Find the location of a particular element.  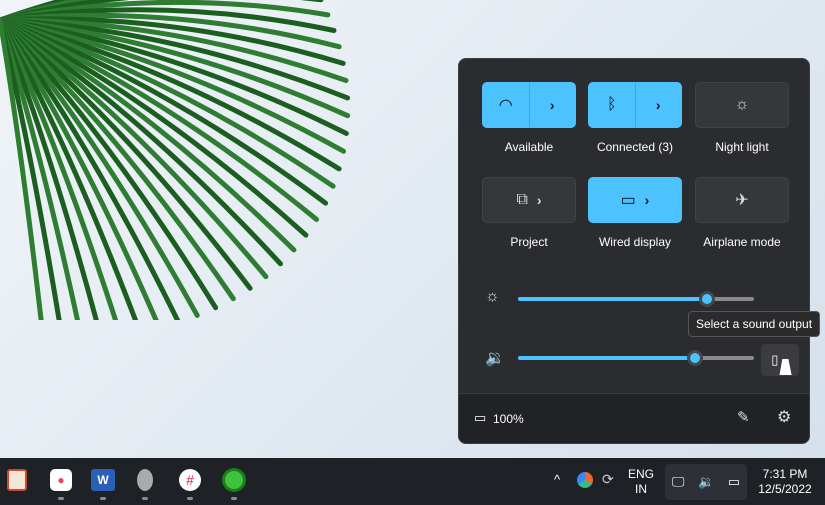

tray-app-icon is located at coordinates (585, 480).